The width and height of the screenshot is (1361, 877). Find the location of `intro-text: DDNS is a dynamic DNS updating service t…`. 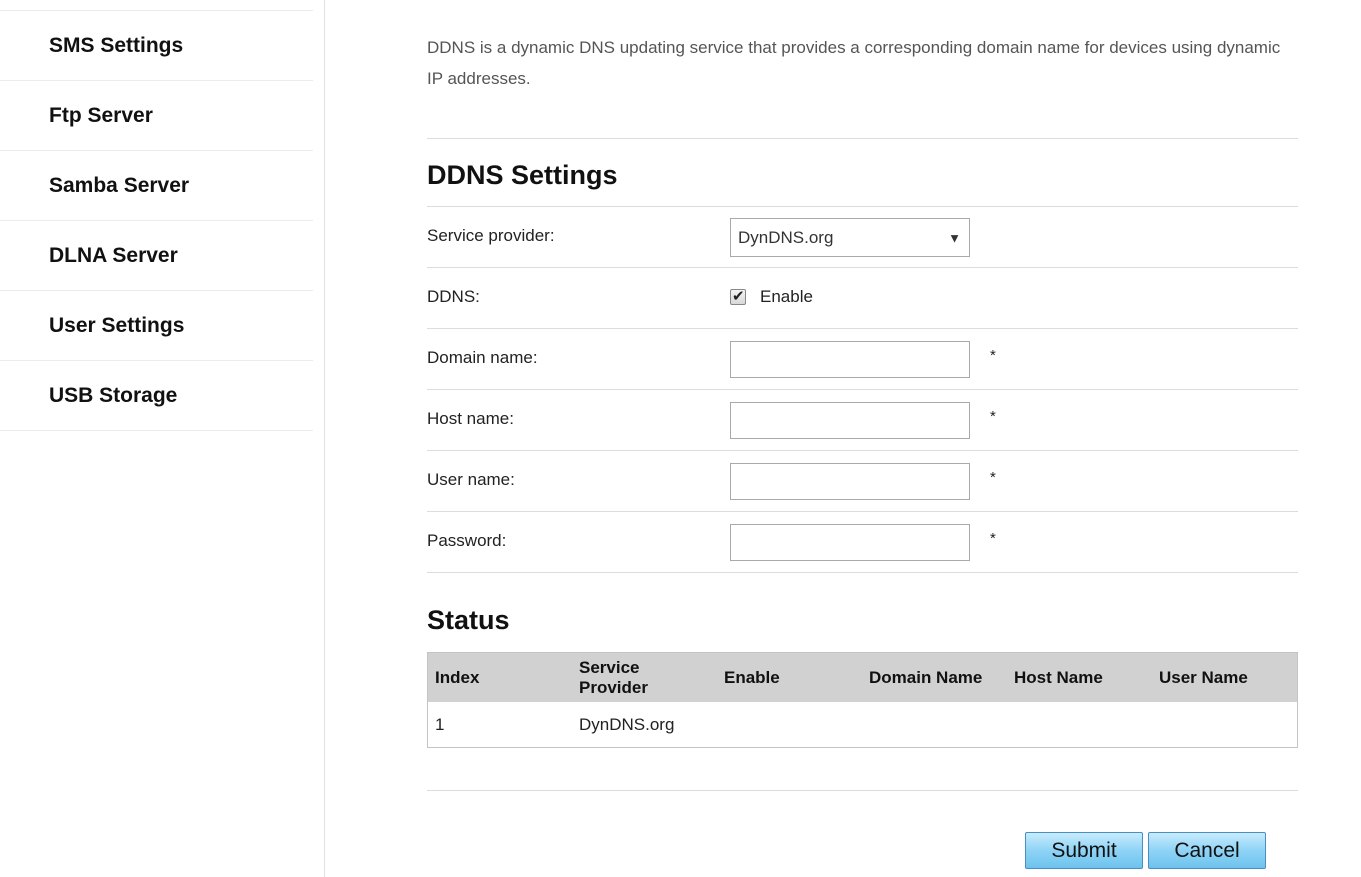

intro-text: DDNS is a dynamic DNS updating service t… is located at coordinates (854, 63).